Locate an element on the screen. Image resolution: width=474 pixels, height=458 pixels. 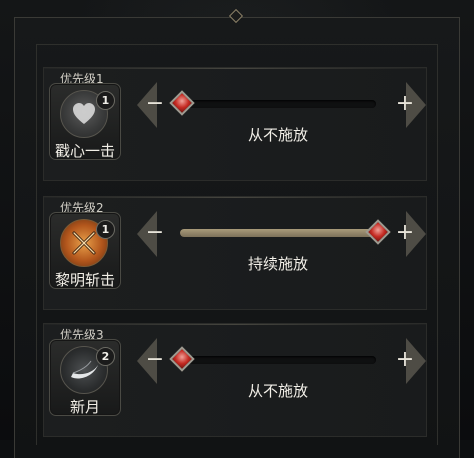
skill-card: 2 新月 is located at coordinates (85, 377).